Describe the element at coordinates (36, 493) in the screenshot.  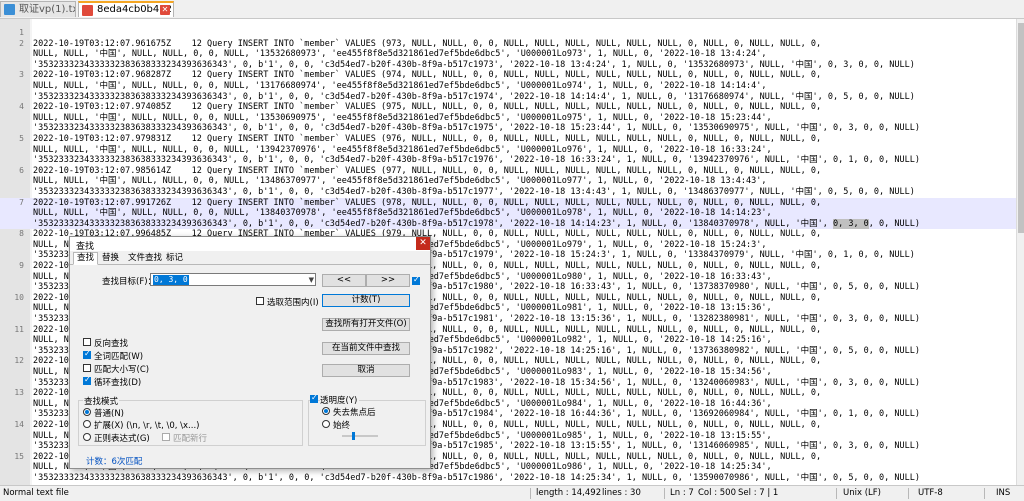
I see `file-type: Normal text file` at that location.